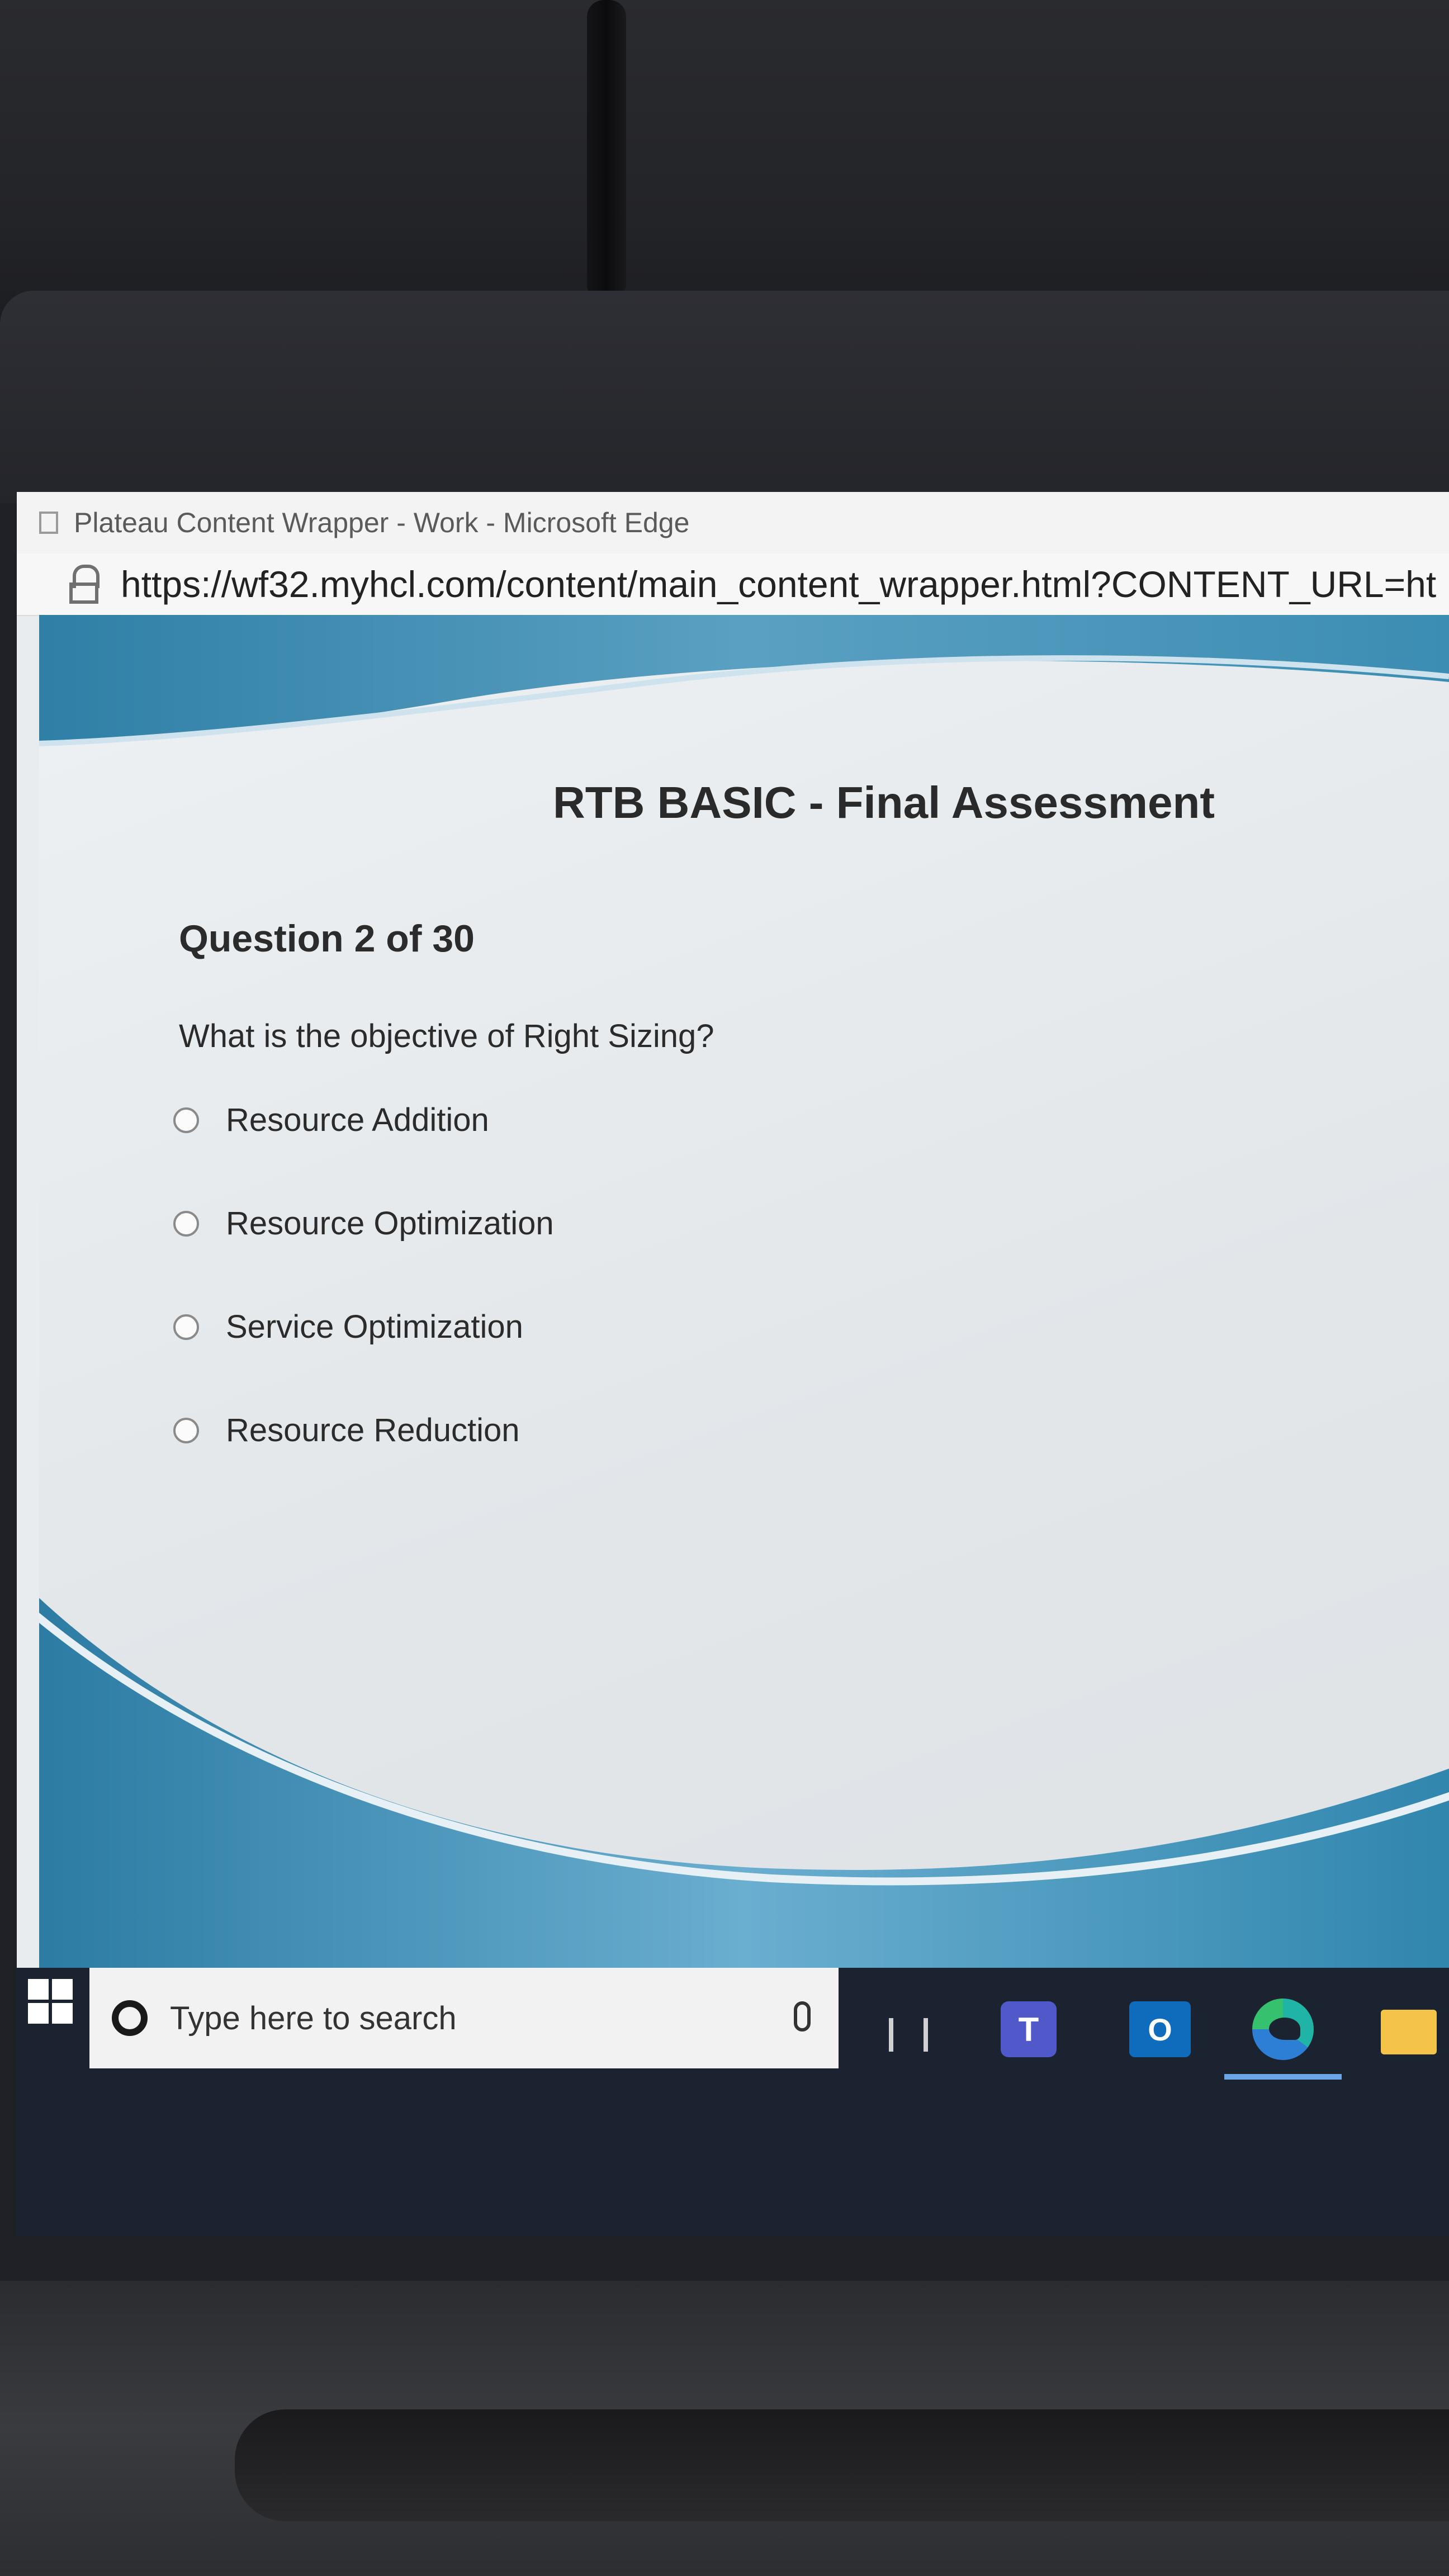  I want to click on outlook-icon: O, so click(1160, 2029).